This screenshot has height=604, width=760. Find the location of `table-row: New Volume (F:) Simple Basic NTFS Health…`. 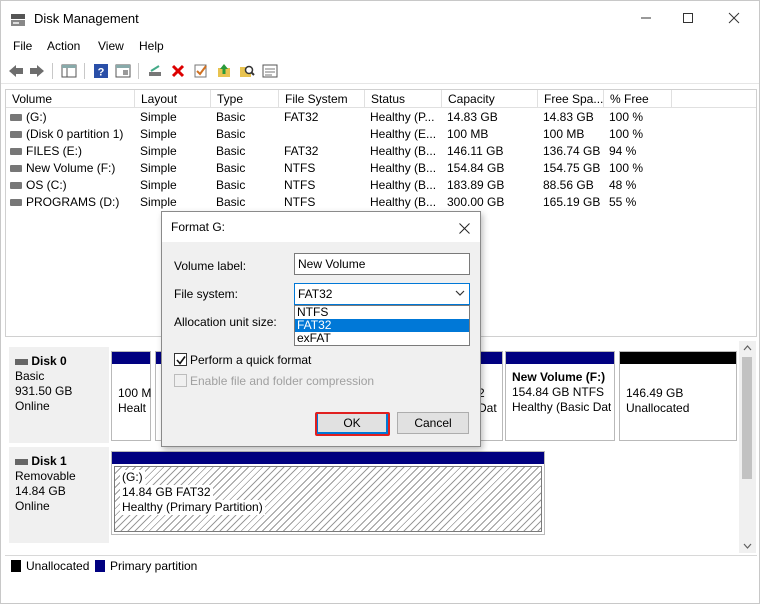

table-row: New Volume (F:) Simple Basic NTFS Health… is located at coordinates (381, 168).